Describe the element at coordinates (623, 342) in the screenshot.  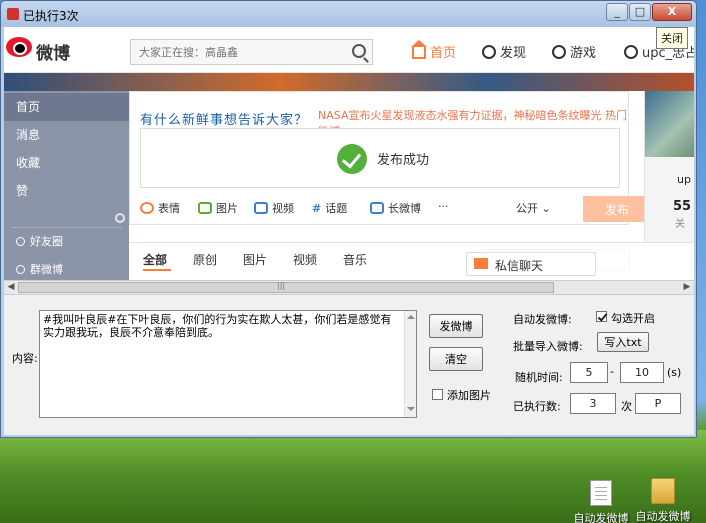
I see `import-txt-button: 写入txt` at that location.